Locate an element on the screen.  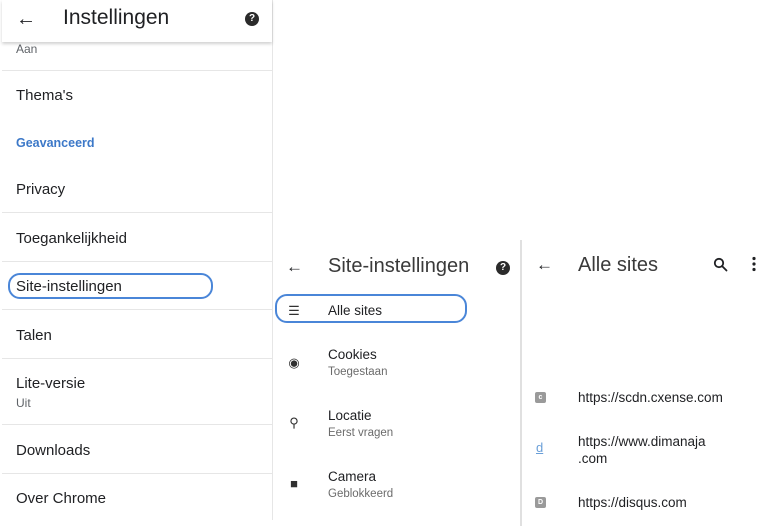
location-pin-icon: ⚲ is located at coordinates (294, 422).